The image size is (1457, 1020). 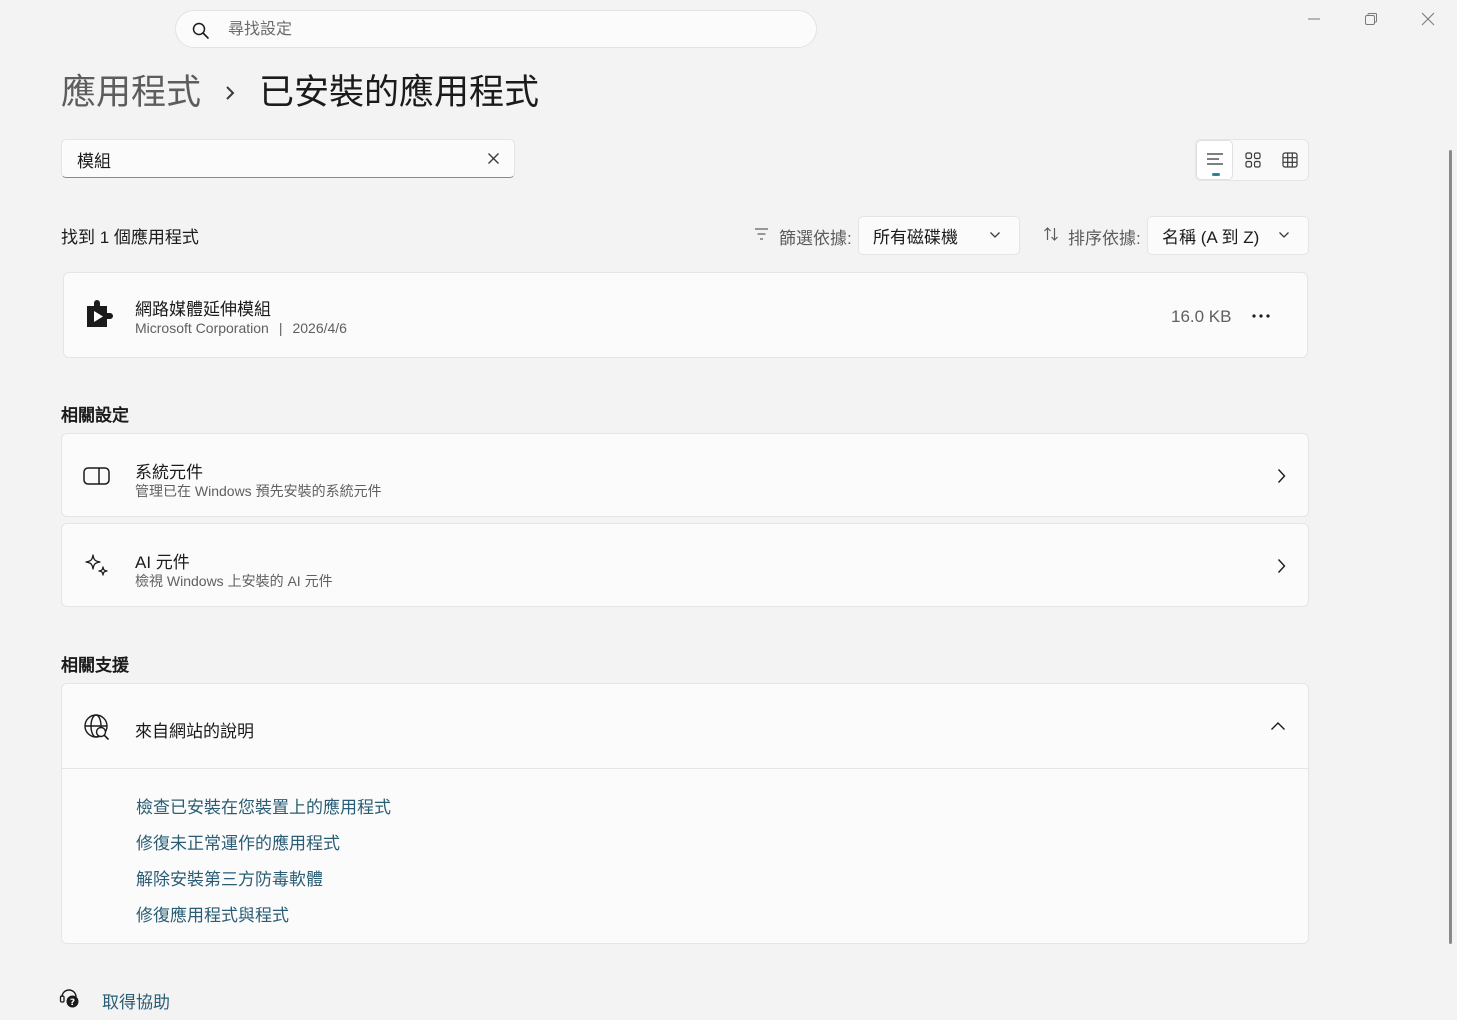 I want to click on close-icon, so click(x=1428, y=19).